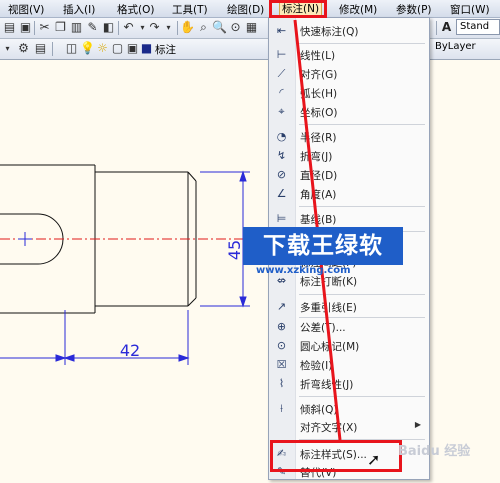 Image resolution: width=500 pixels, height=483 pixels. What do you see at coordinates (336, 456) in the screenshot?
I see `highlight-box-dim-style` at bounding box center [336, 456].